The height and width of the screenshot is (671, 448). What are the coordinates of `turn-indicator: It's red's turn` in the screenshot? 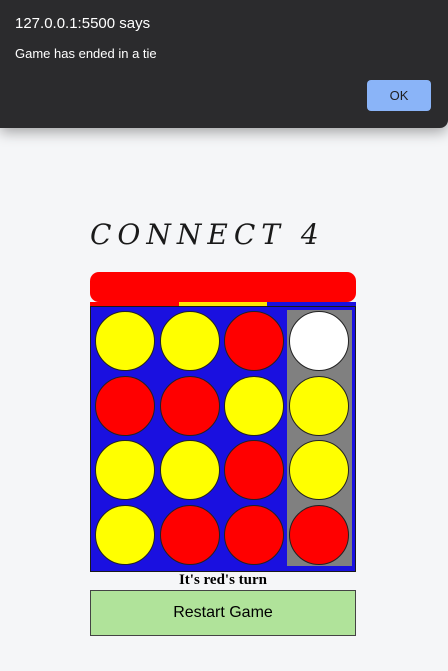 It's located at (223, 580).